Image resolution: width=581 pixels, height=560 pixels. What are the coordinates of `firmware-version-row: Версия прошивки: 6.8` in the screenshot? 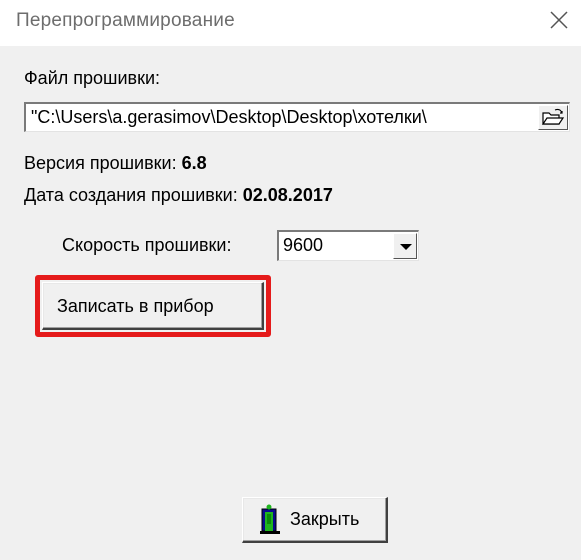 It's located at (115, 163).